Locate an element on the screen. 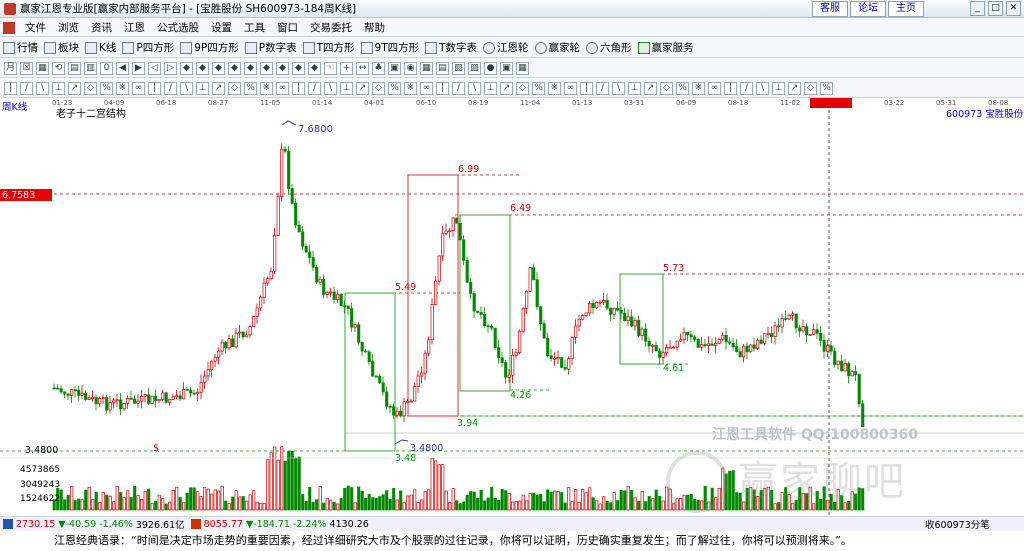 The width and height of the screenshot is (1024, 551). menu-gann: 江恩 is located at coordinates (134, 27).